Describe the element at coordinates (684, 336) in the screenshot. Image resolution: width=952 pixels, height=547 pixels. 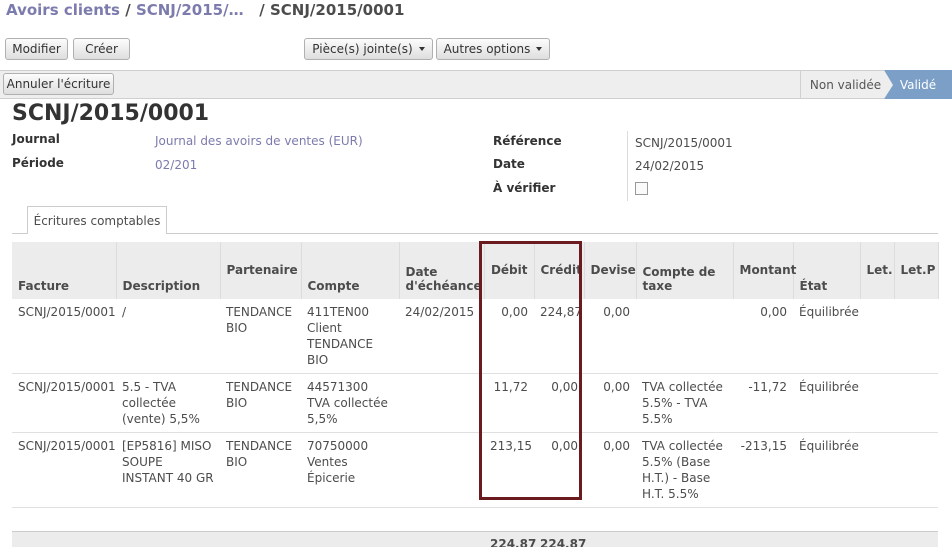
I see `cell-tax-account` at that location.